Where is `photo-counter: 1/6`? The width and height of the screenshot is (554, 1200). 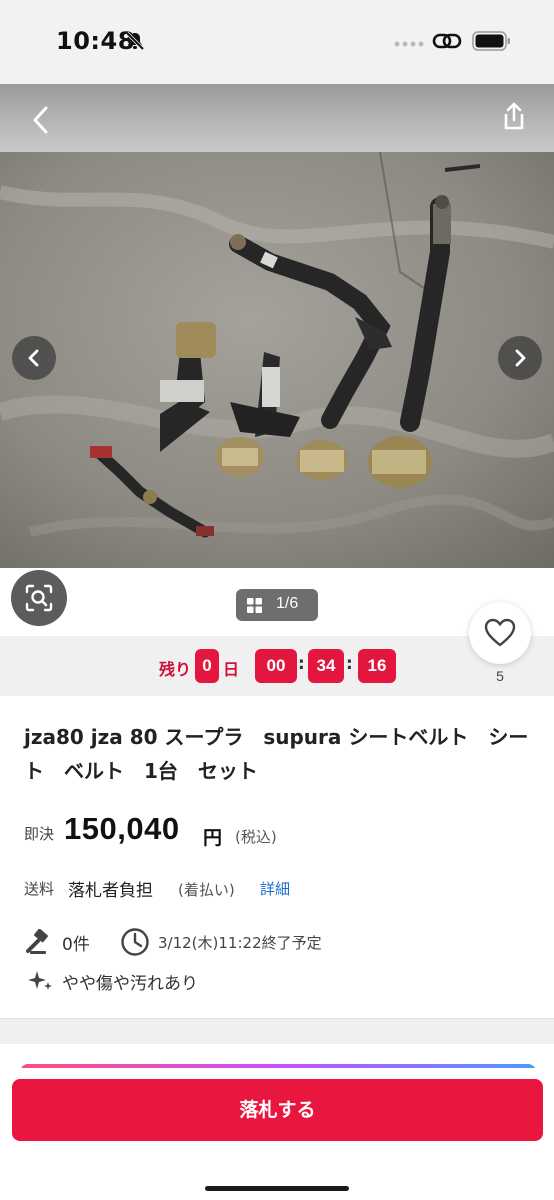 photo-counter: 1/6 is located at coordinates (277, 605).